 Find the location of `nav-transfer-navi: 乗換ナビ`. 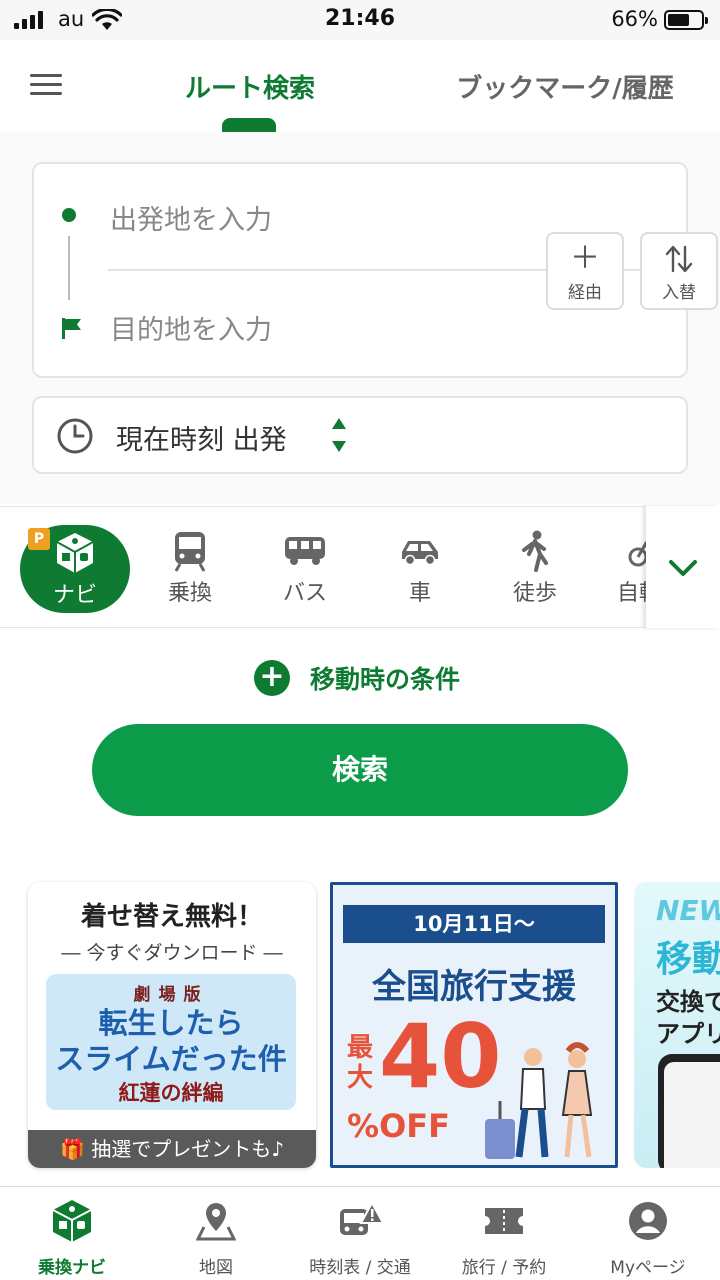

nav-transfer-navi: 乗換ナビ is located at coordinates (72, 1237).